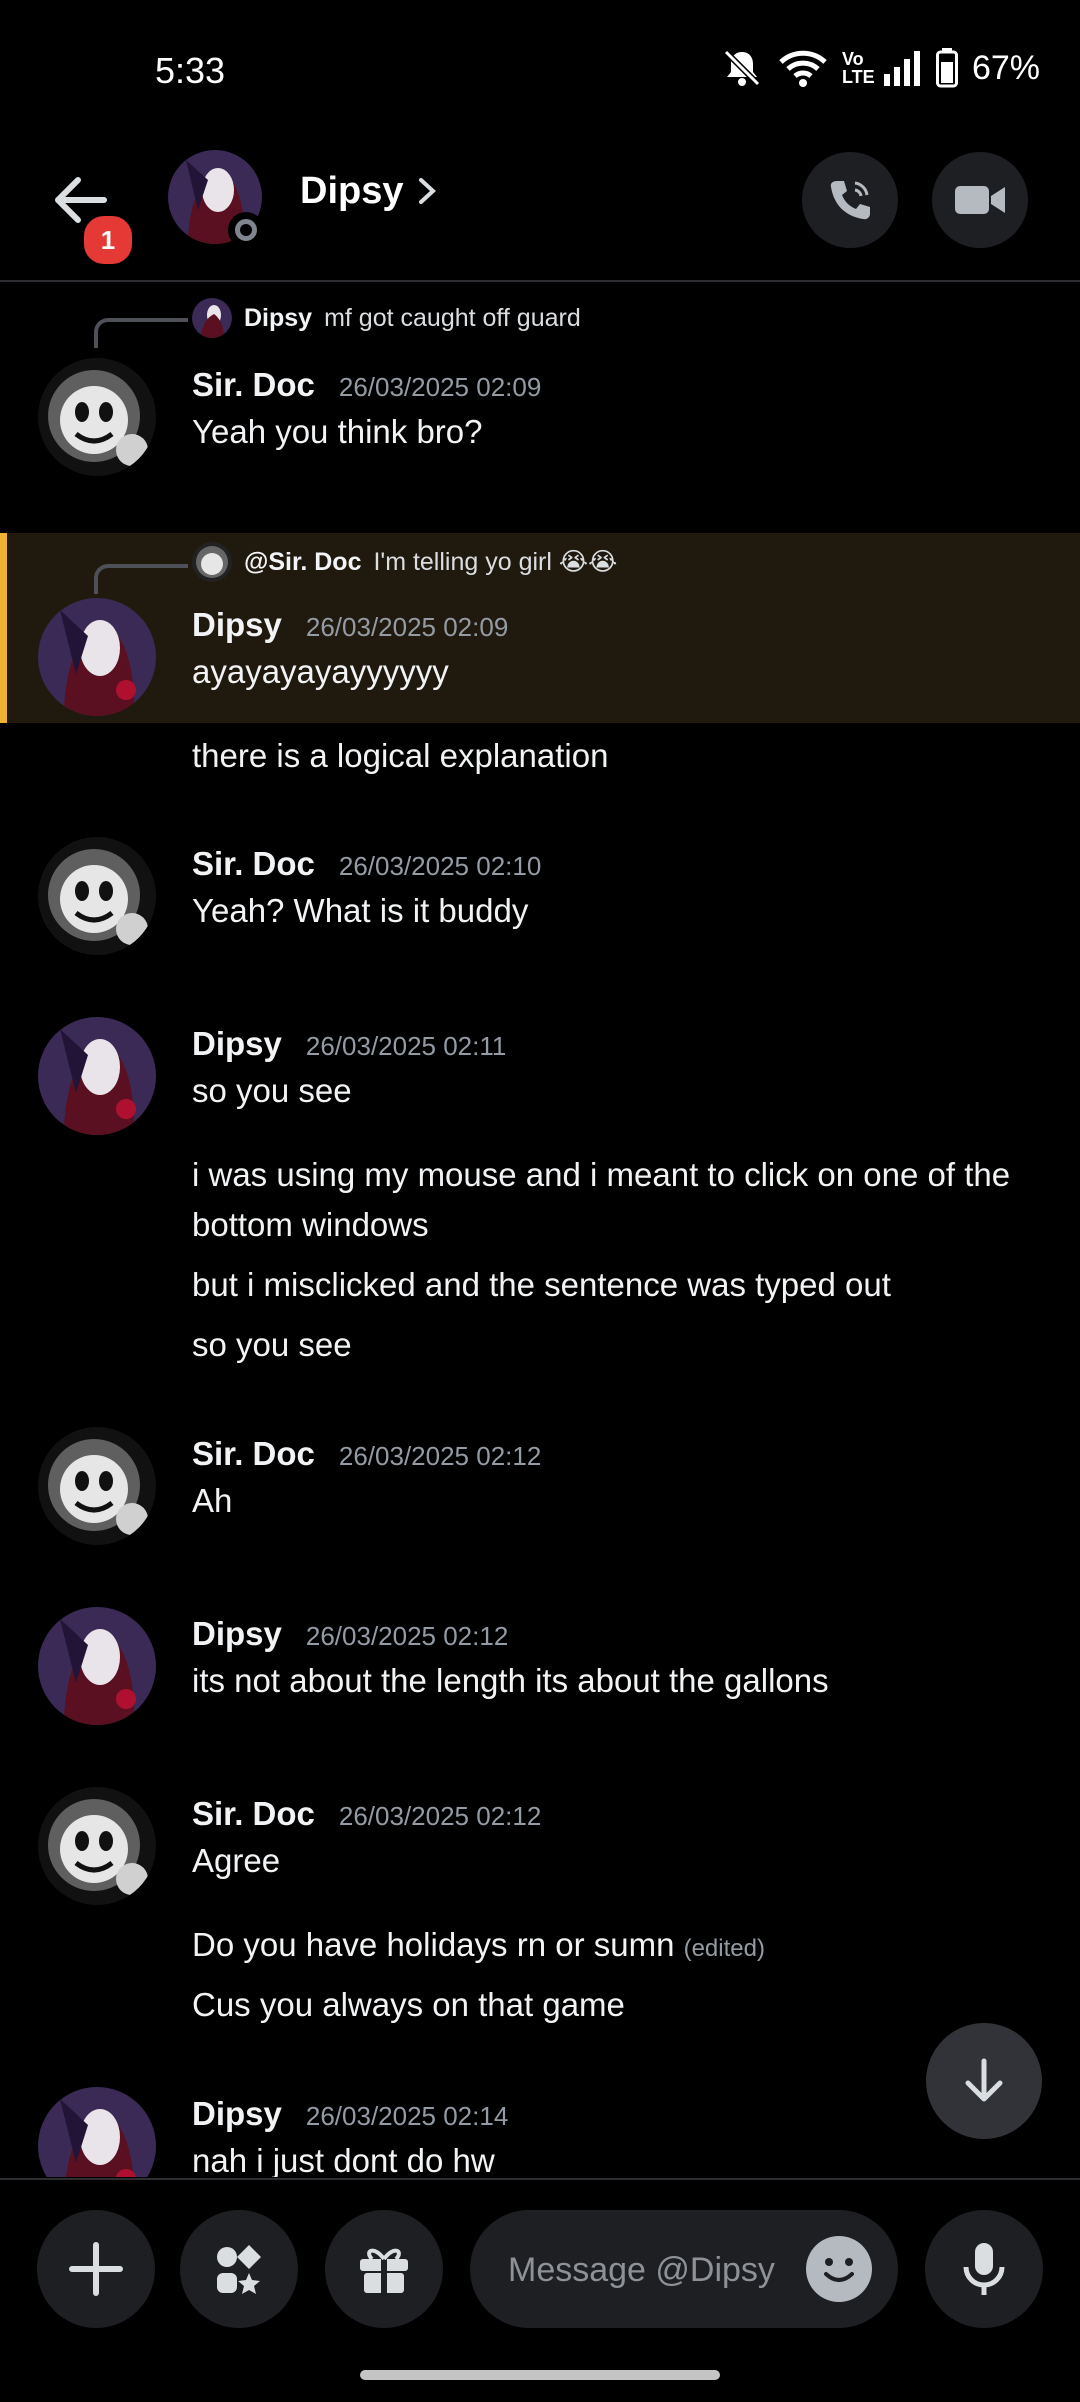  I want to click on gift-button, so click(384, 2269).